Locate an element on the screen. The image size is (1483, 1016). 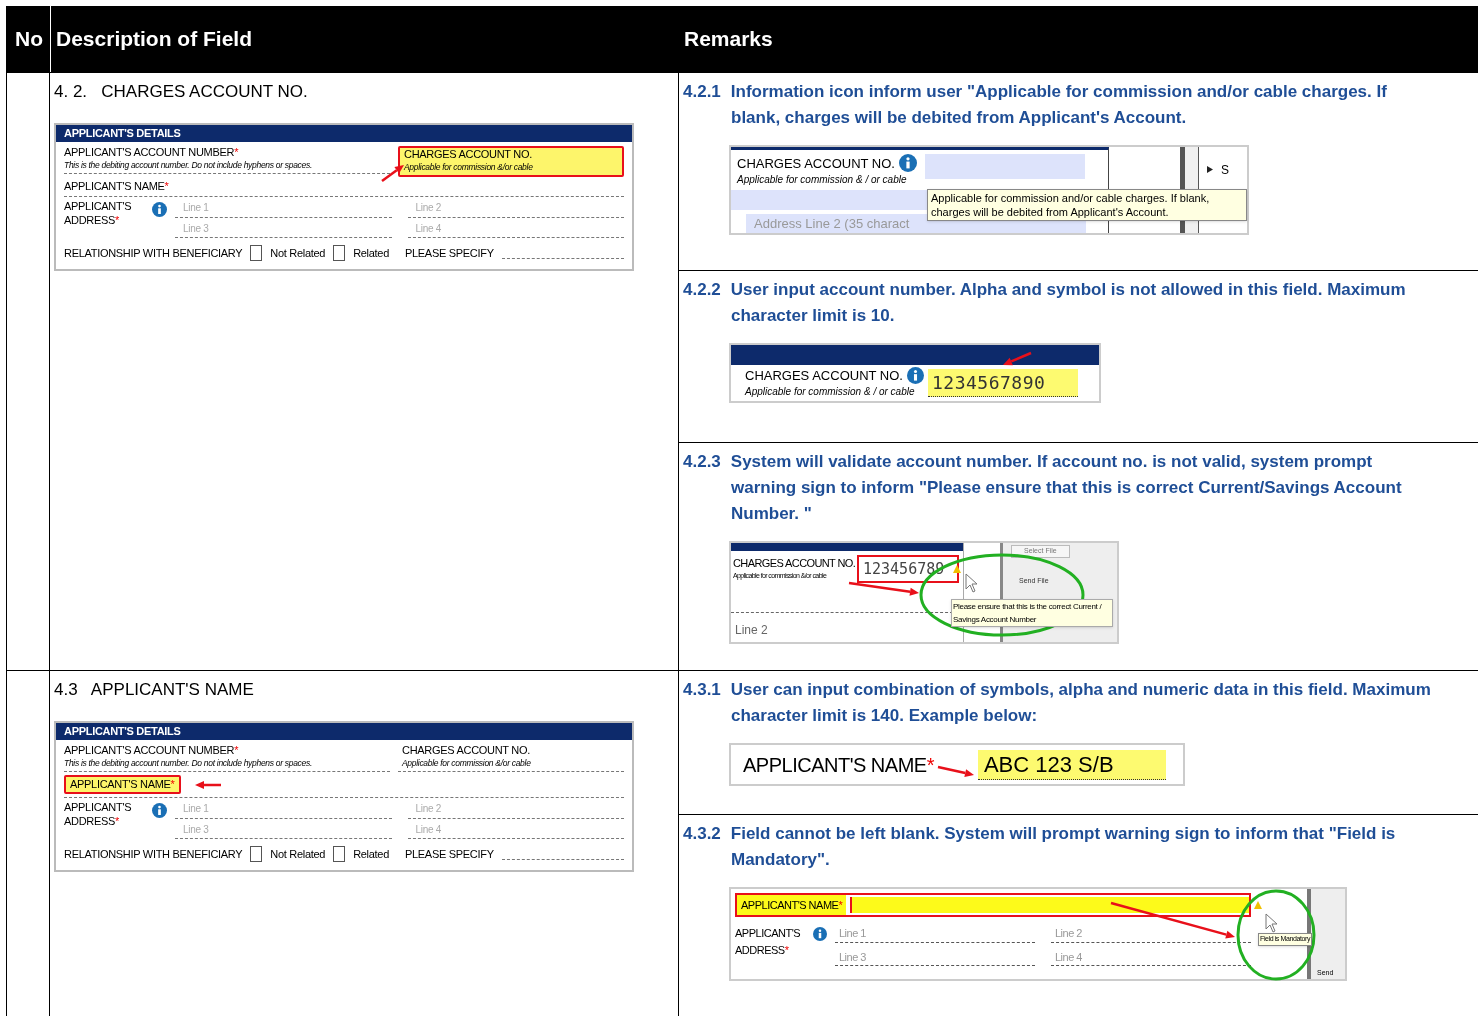
section-title: 4.3 APPLICANT'S NAME is located at coordinates (154, 690).